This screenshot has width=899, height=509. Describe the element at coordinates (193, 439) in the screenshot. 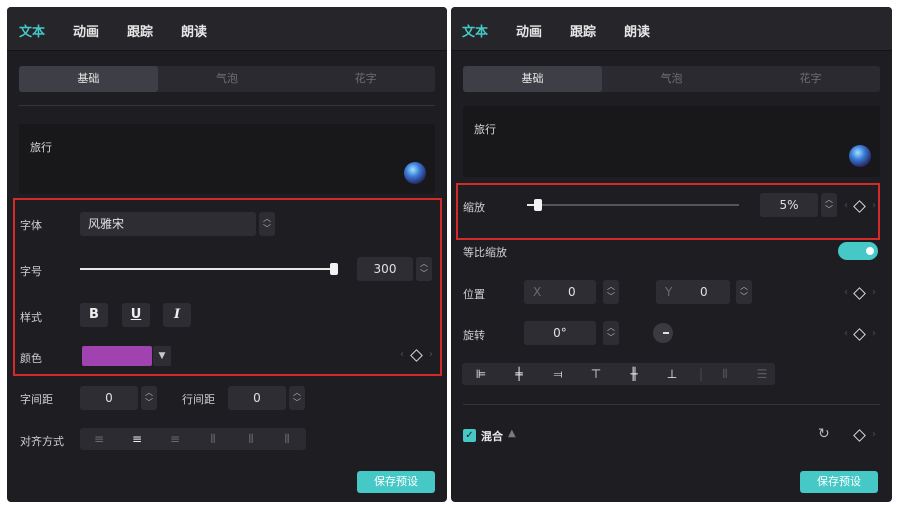

I see `alignment-bar: ≡ ≡ ≡ ⦀ ⦀ ⦀` at that location.